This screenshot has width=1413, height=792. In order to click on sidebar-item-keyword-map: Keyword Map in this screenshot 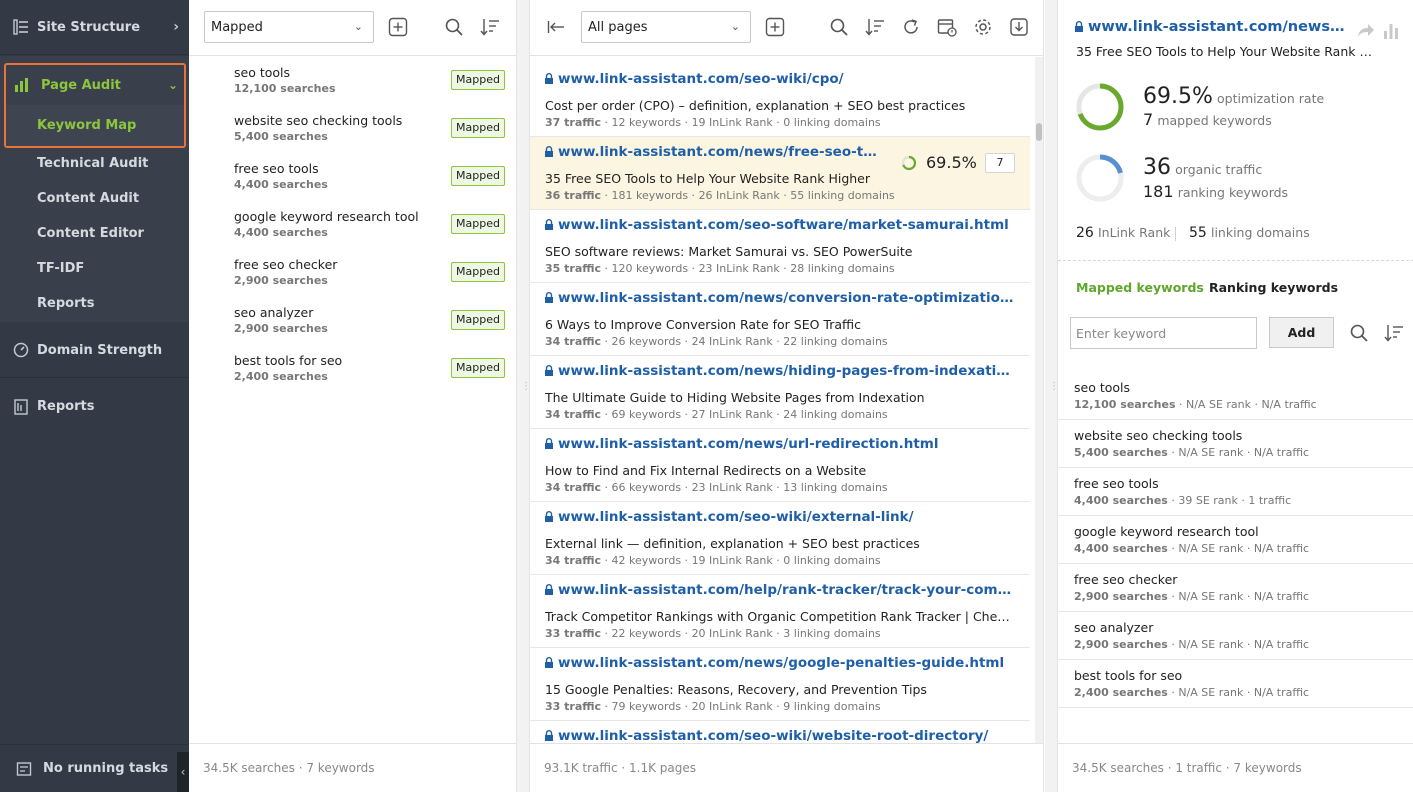, I will do `click(95, 125)`.